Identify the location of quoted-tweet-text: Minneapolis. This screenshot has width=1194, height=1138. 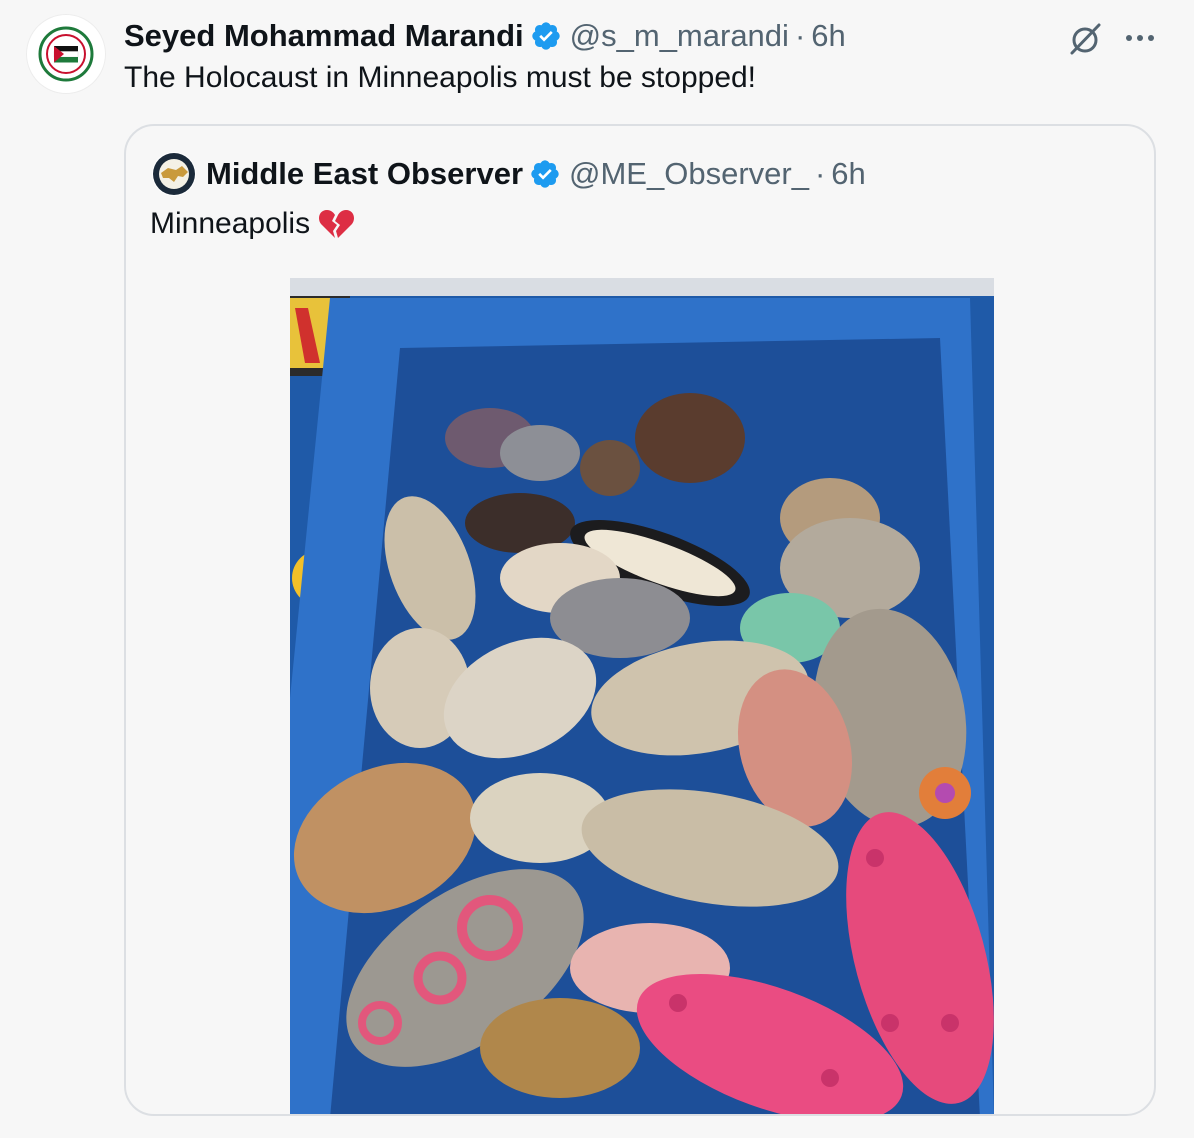
(230, 223).